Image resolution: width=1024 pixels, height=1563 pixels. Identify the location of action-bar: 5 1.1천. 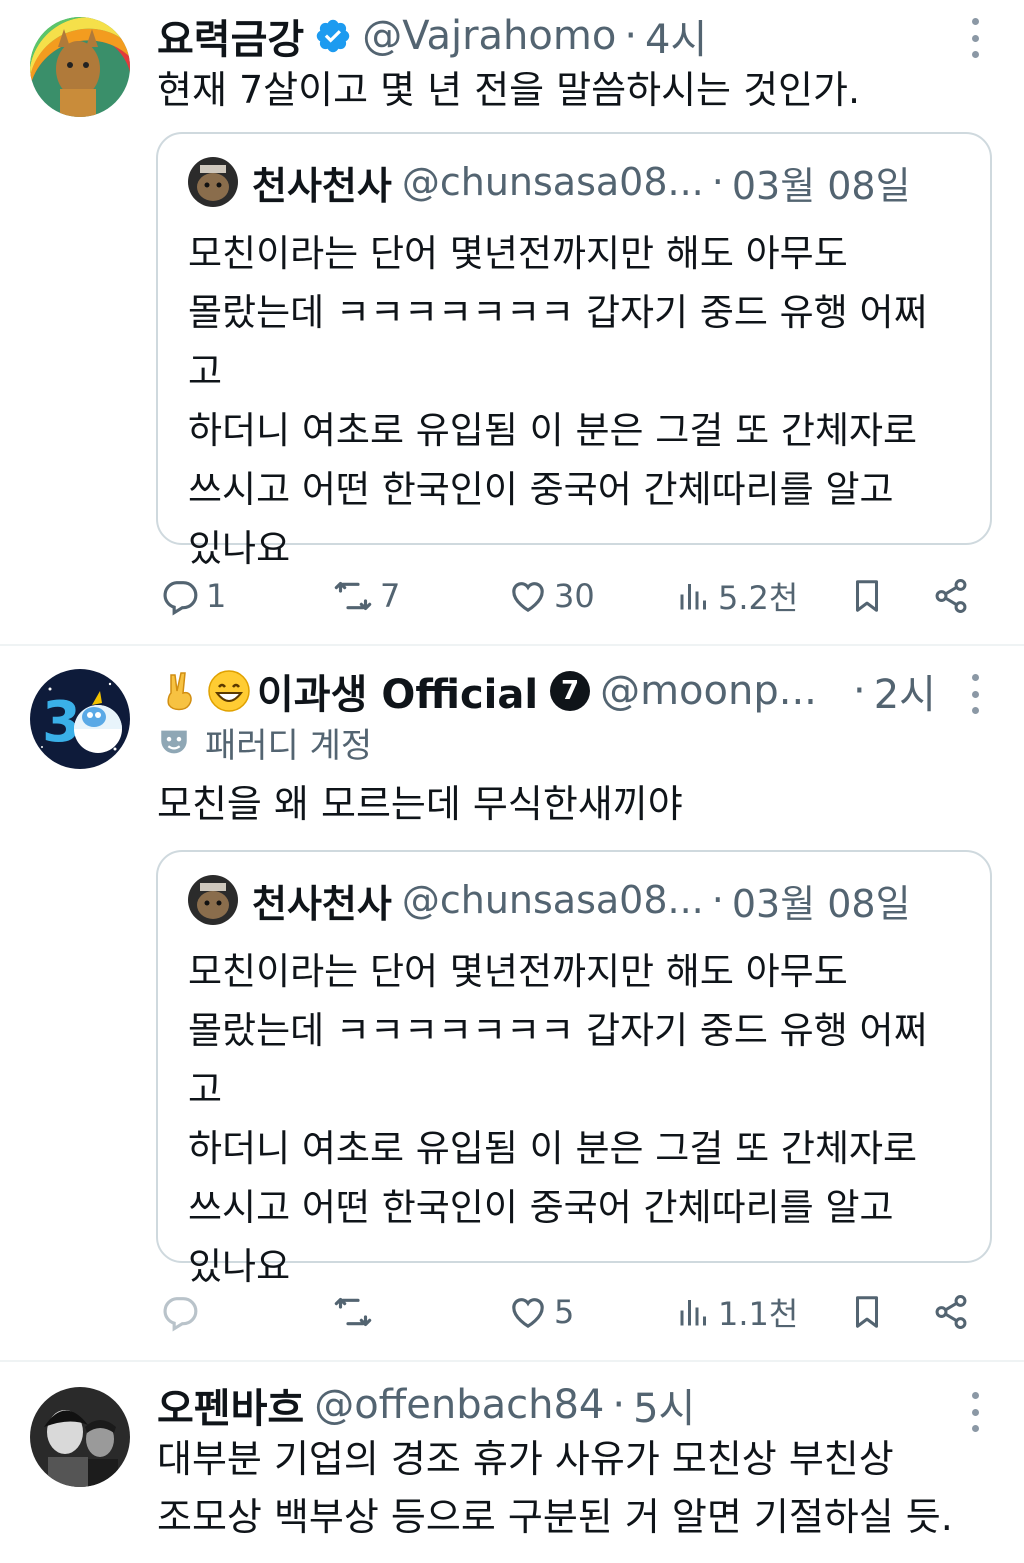
(512, 1312).